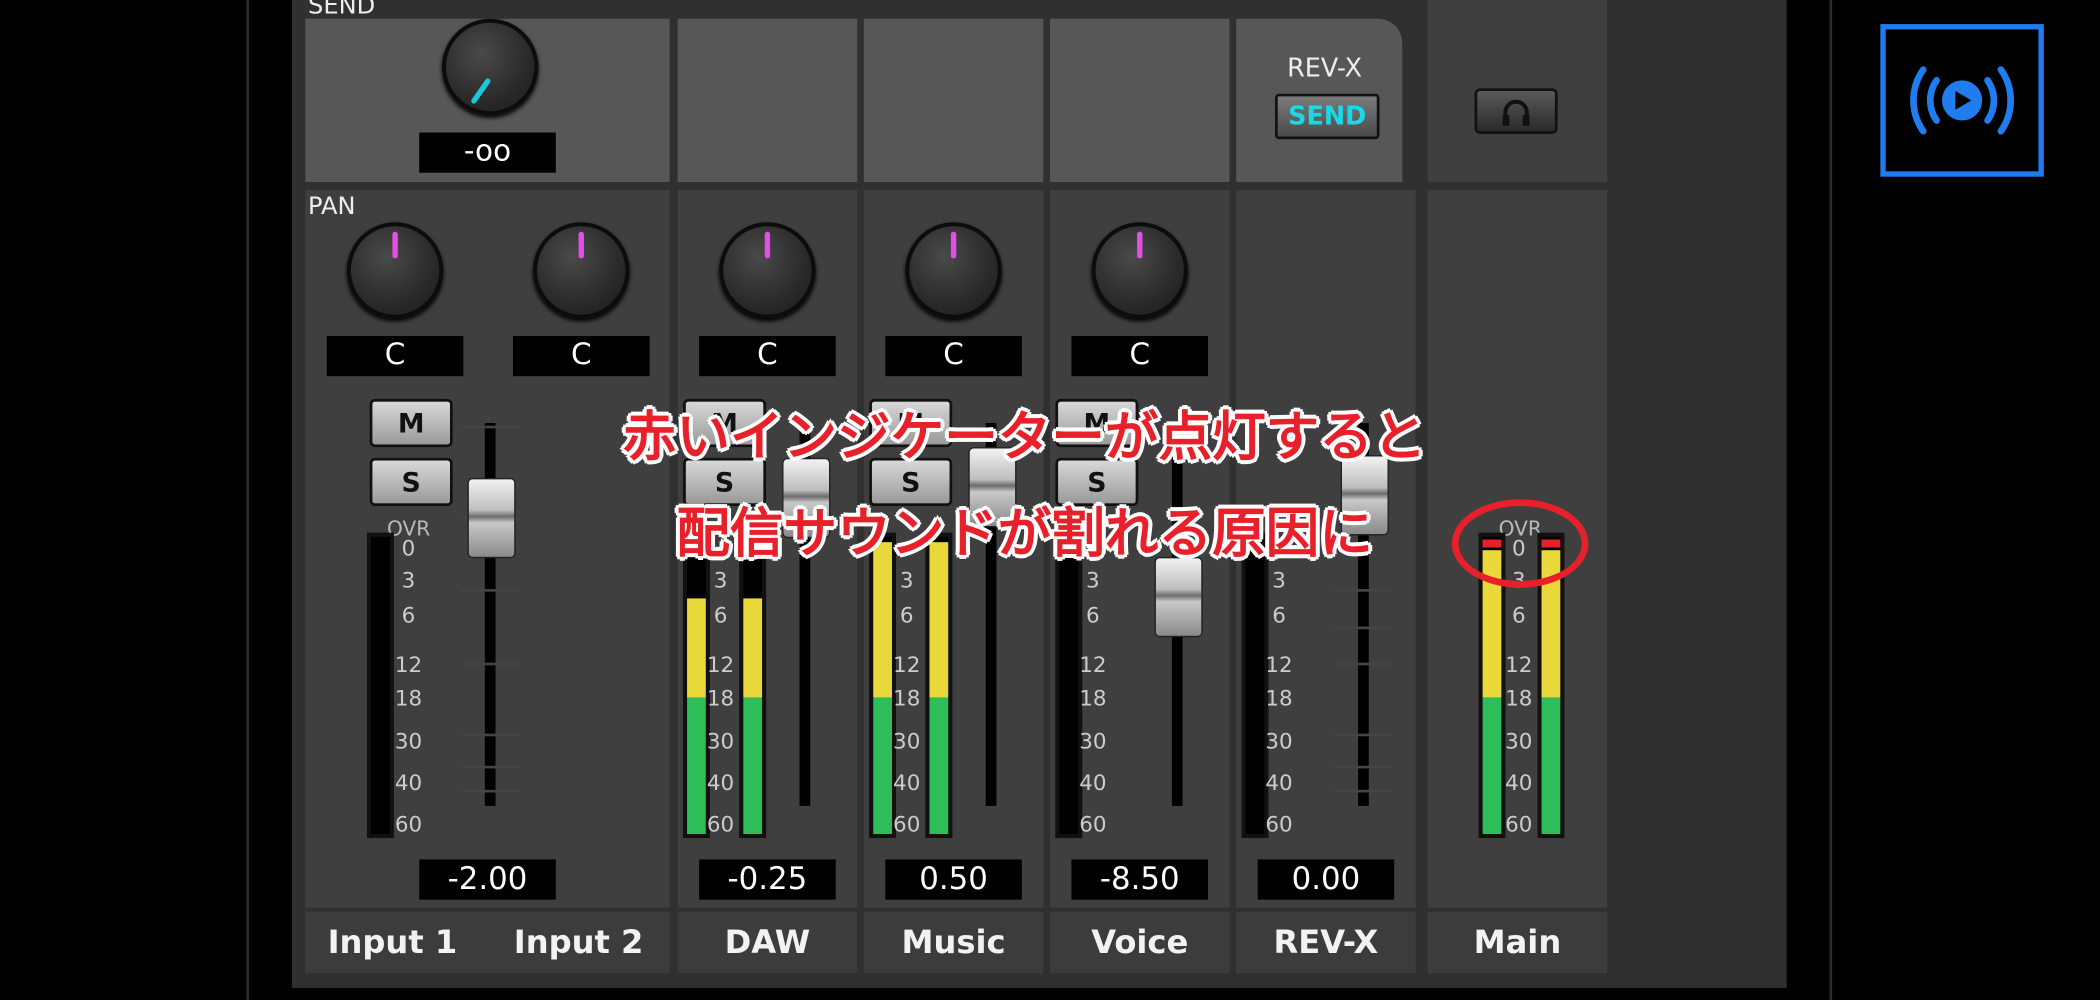 The width and height of the screenshot is (2100, 1000). I want to click on fader-input, so click(491, 518).